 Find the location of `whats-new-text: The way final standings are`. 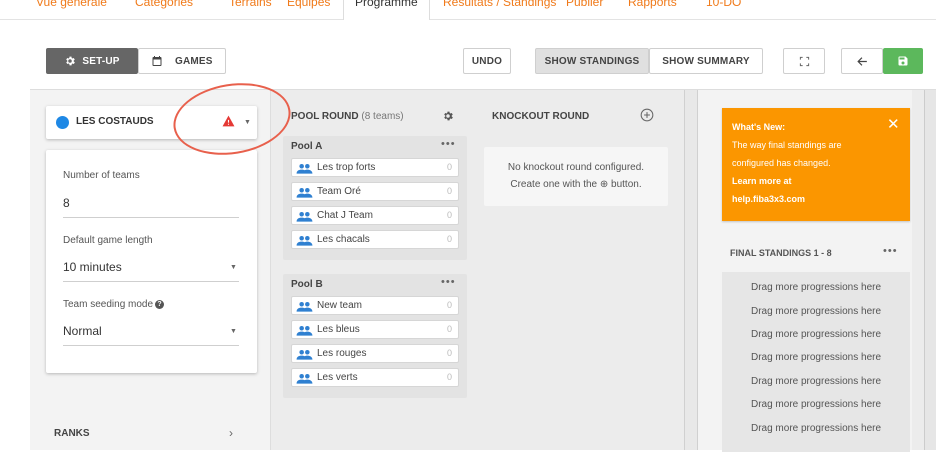

whats-new-text: The way final standings are is located at coordinates (787, 145).